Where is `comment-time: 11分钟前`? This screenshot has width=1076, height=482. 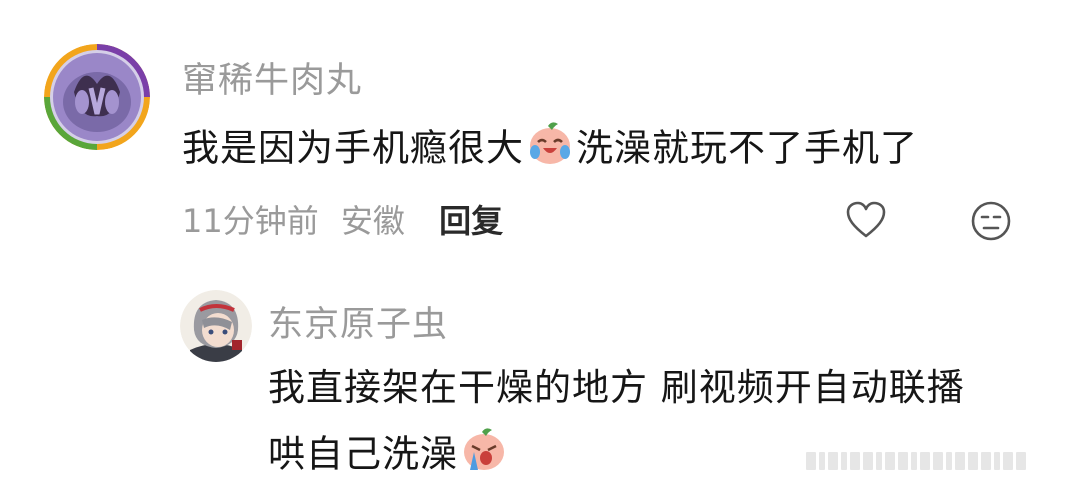
comment-time: 11分钟前 is located at coordinates (250, 221).